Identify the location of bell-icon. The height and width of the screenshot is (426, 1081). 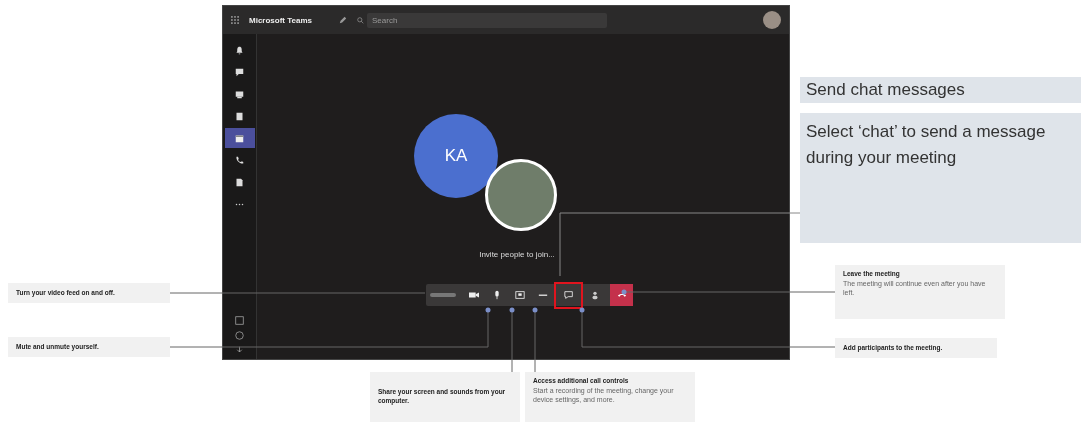
(239, 50).